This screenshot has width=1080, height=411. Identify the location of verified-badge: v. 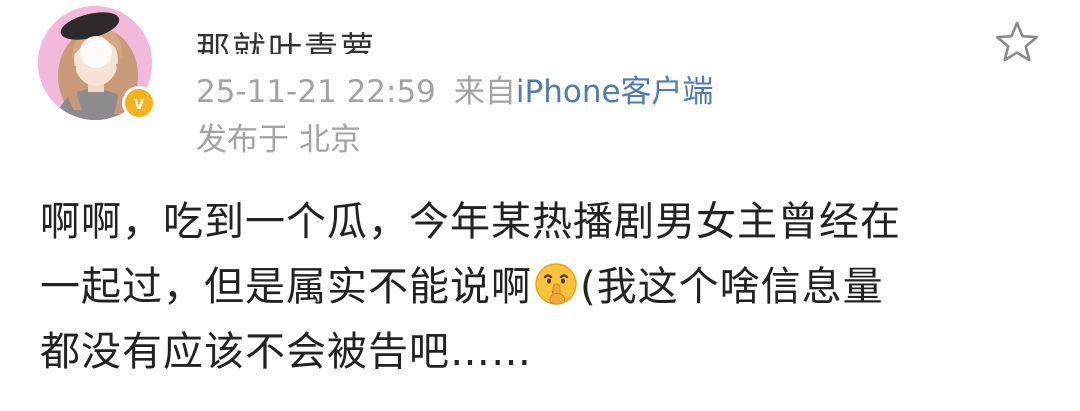
(139, 103).